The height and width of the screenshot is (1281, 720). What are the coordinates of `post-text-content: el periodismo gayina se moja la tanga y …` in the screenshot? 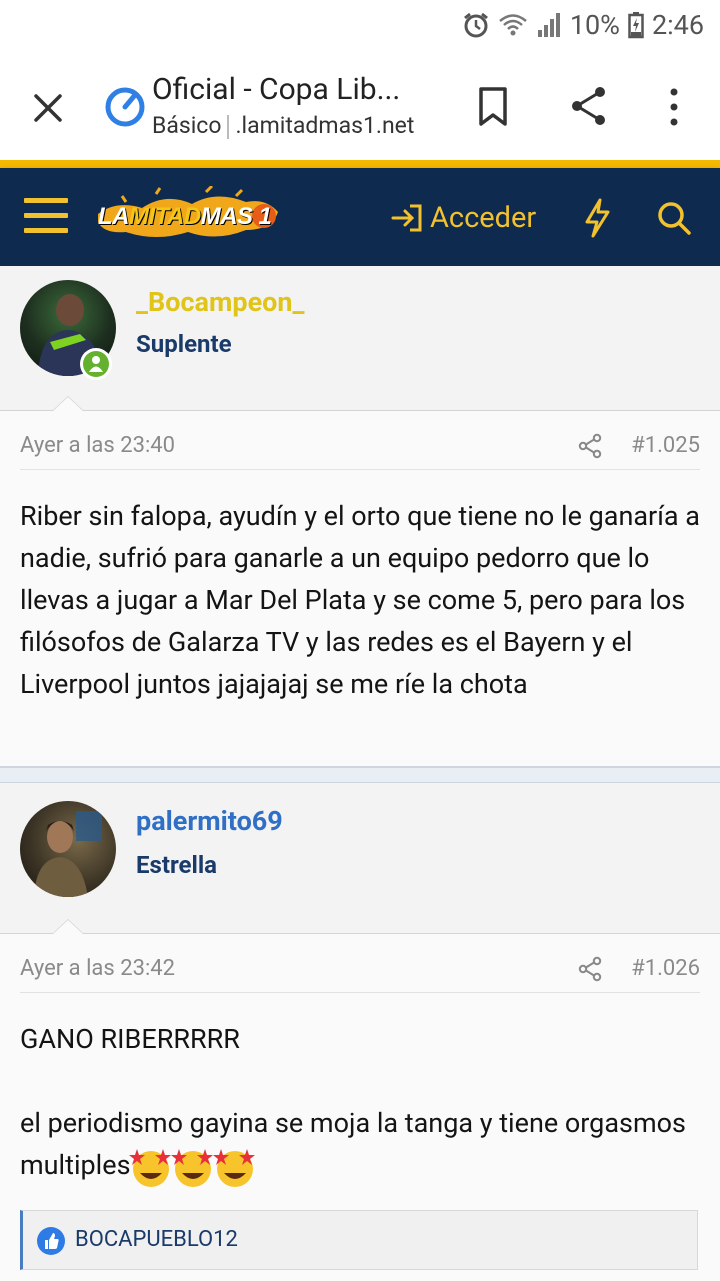 It's located at (353, 1144).